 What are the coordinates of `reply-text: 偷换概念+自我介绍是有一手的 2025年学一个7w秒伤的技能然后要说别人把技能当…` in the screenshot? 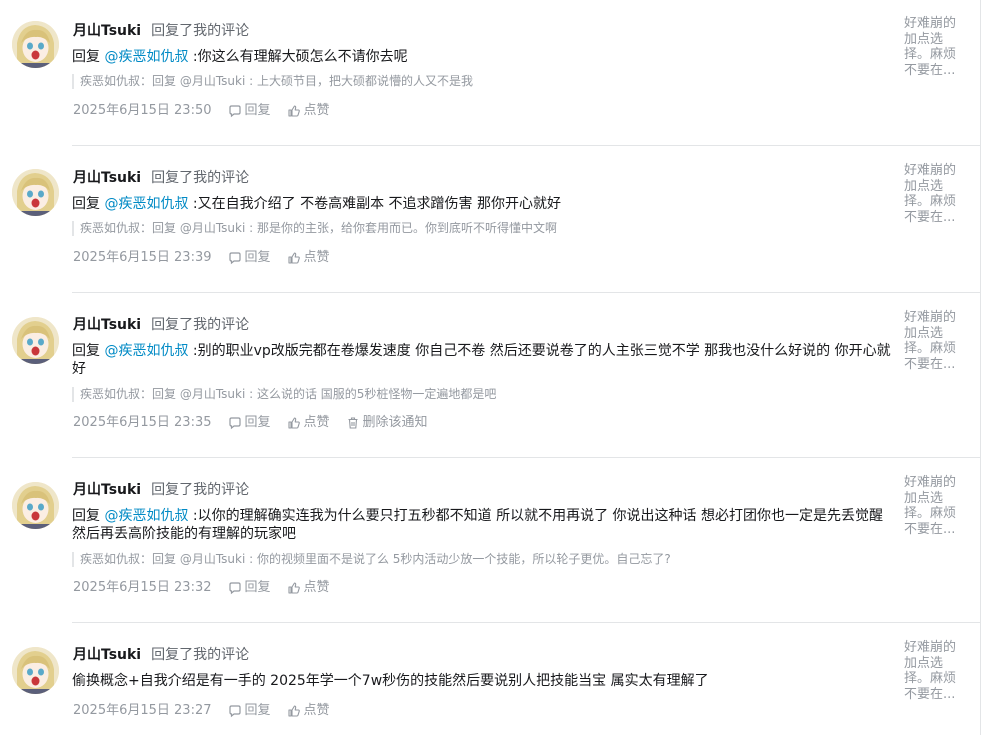 It's located at (390, 681).